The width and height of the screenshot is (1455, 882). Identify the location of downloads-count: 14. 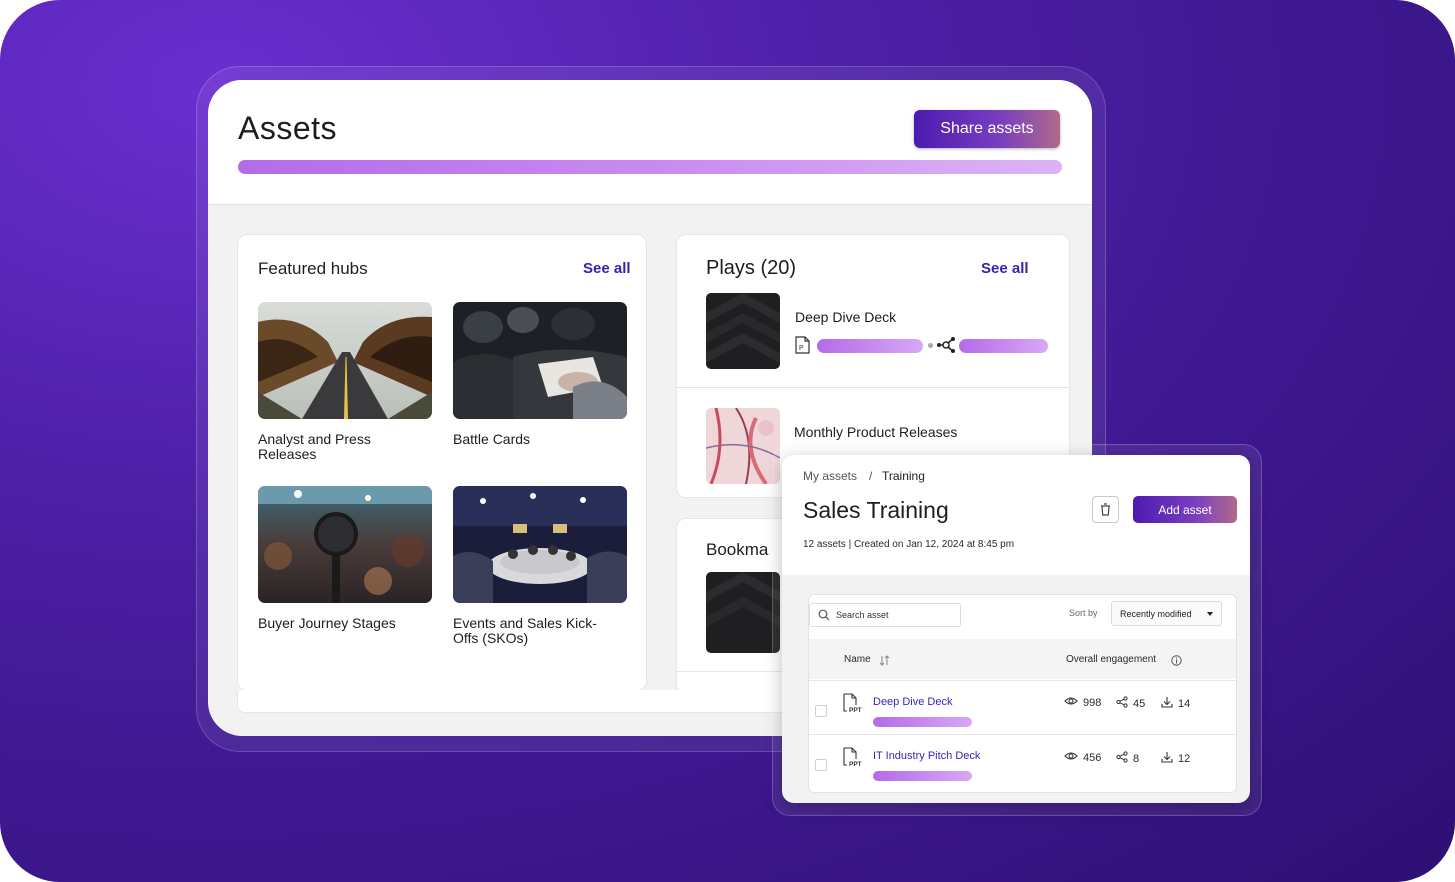
(1184, 703).